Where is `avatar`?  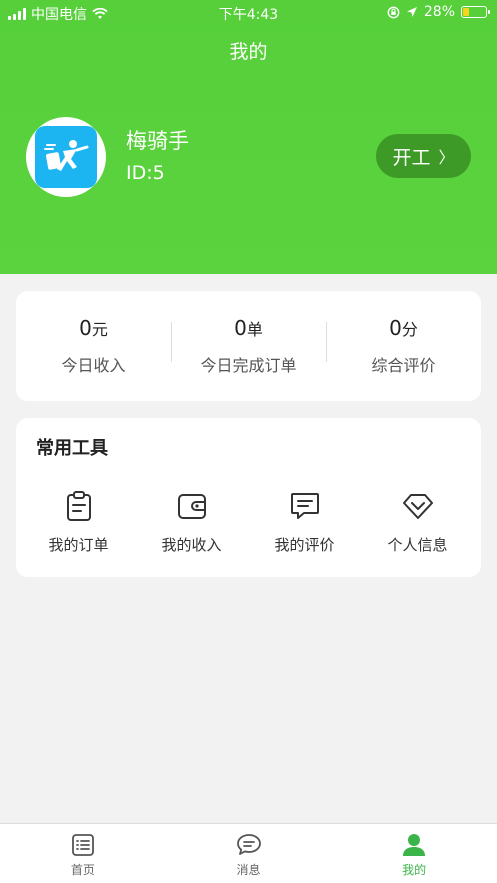 avatar is located at coordinates (66, 157).